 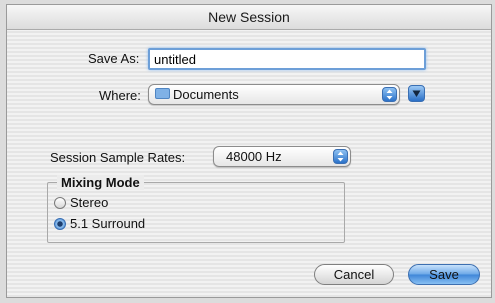 I want to click on triangle-down-icon, so click(x=416, y=93).